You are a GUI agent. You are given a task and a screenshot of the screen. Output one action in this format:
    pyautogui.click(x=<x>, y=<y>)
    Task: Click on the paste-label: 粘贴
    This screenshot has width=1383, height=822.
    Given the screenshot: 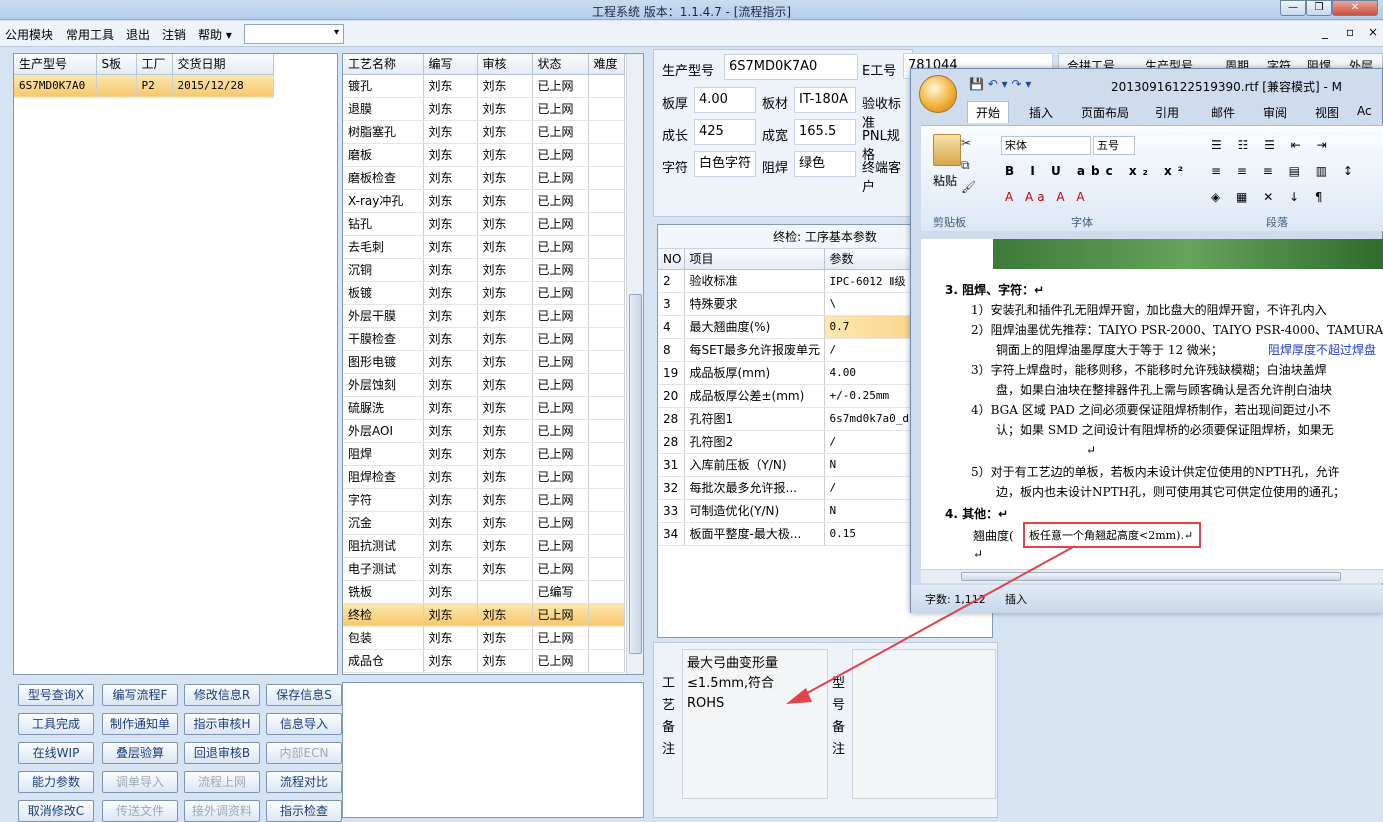 What is the action you would take?
    pyautogui.click(x=945, y=180)
    